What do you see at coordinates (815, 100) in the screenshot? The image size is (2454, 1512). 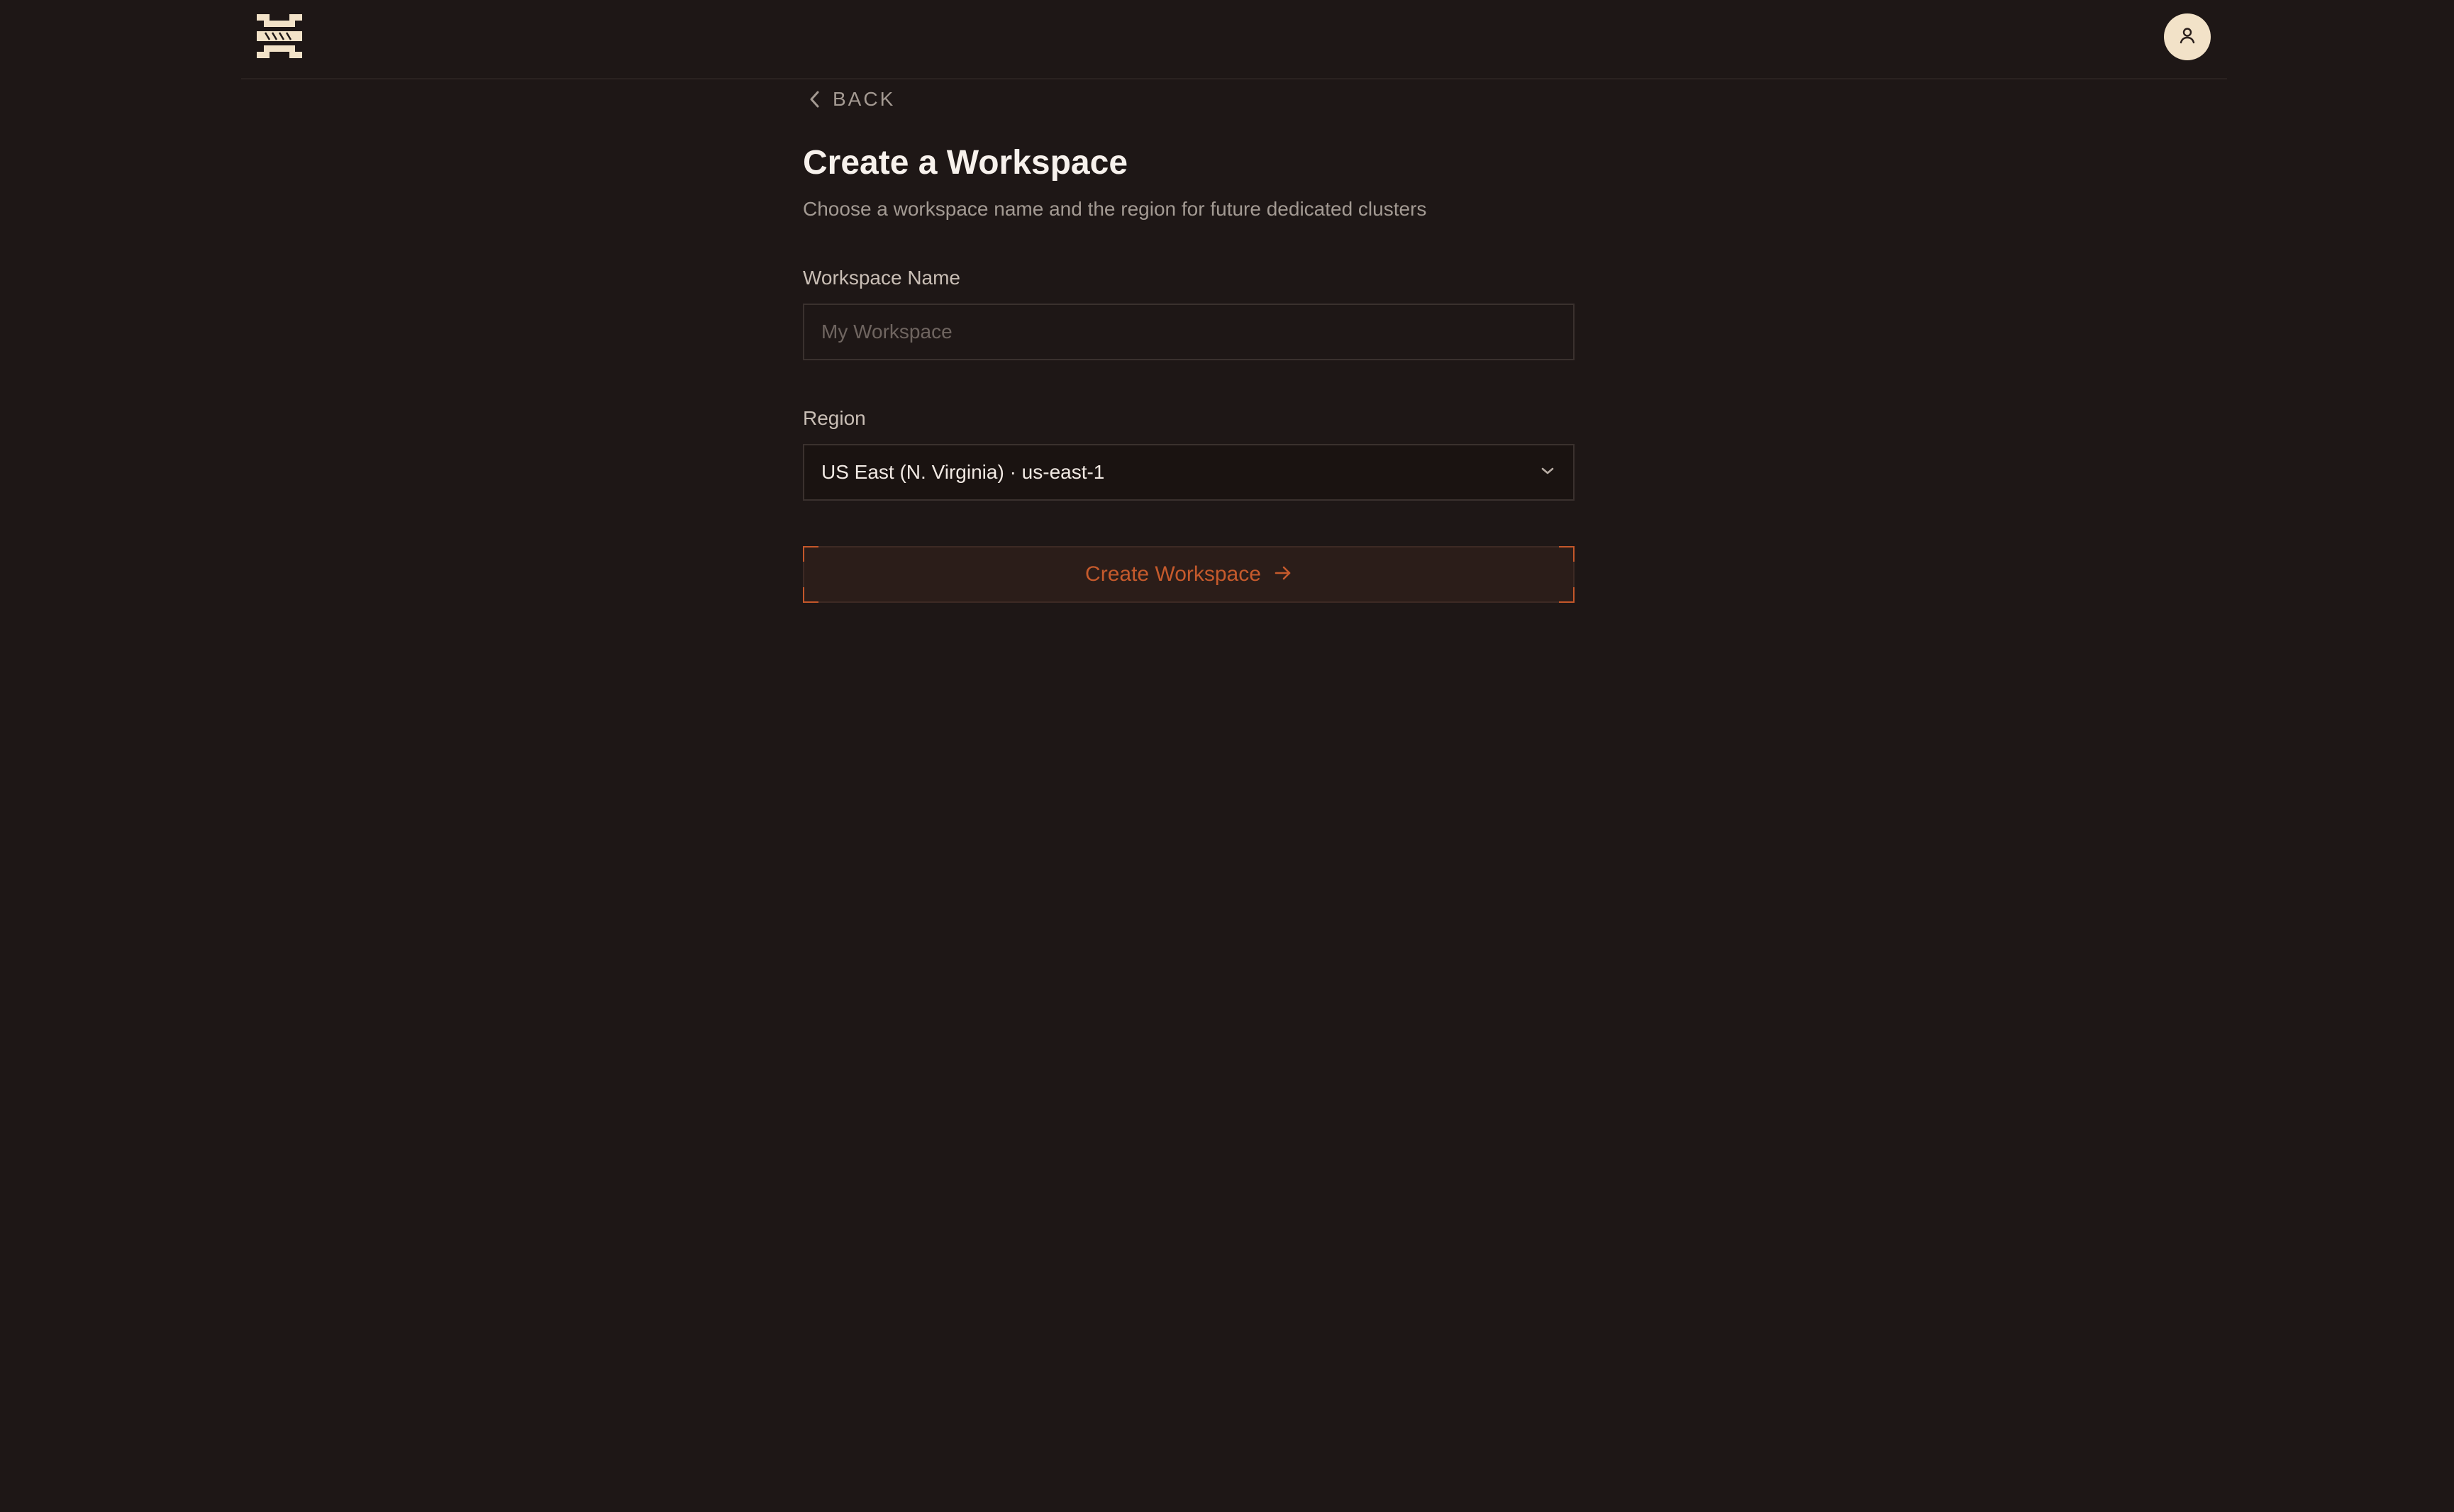 I see `chevron-left-icon` at bounding box center [815, 100].